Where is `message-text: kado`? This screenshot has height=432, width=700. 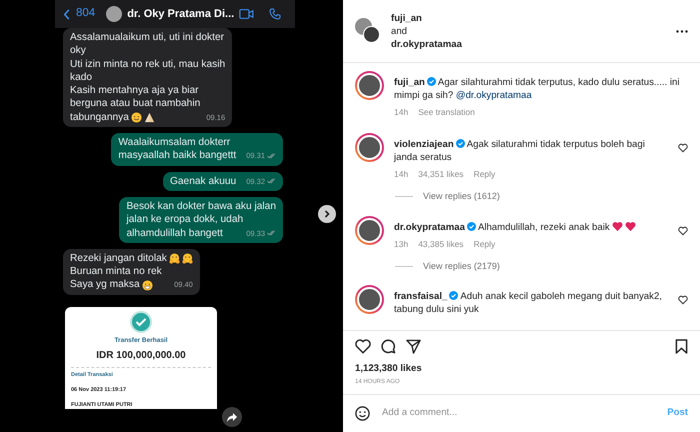 message-text: kado is located at coordinates (81, 77).